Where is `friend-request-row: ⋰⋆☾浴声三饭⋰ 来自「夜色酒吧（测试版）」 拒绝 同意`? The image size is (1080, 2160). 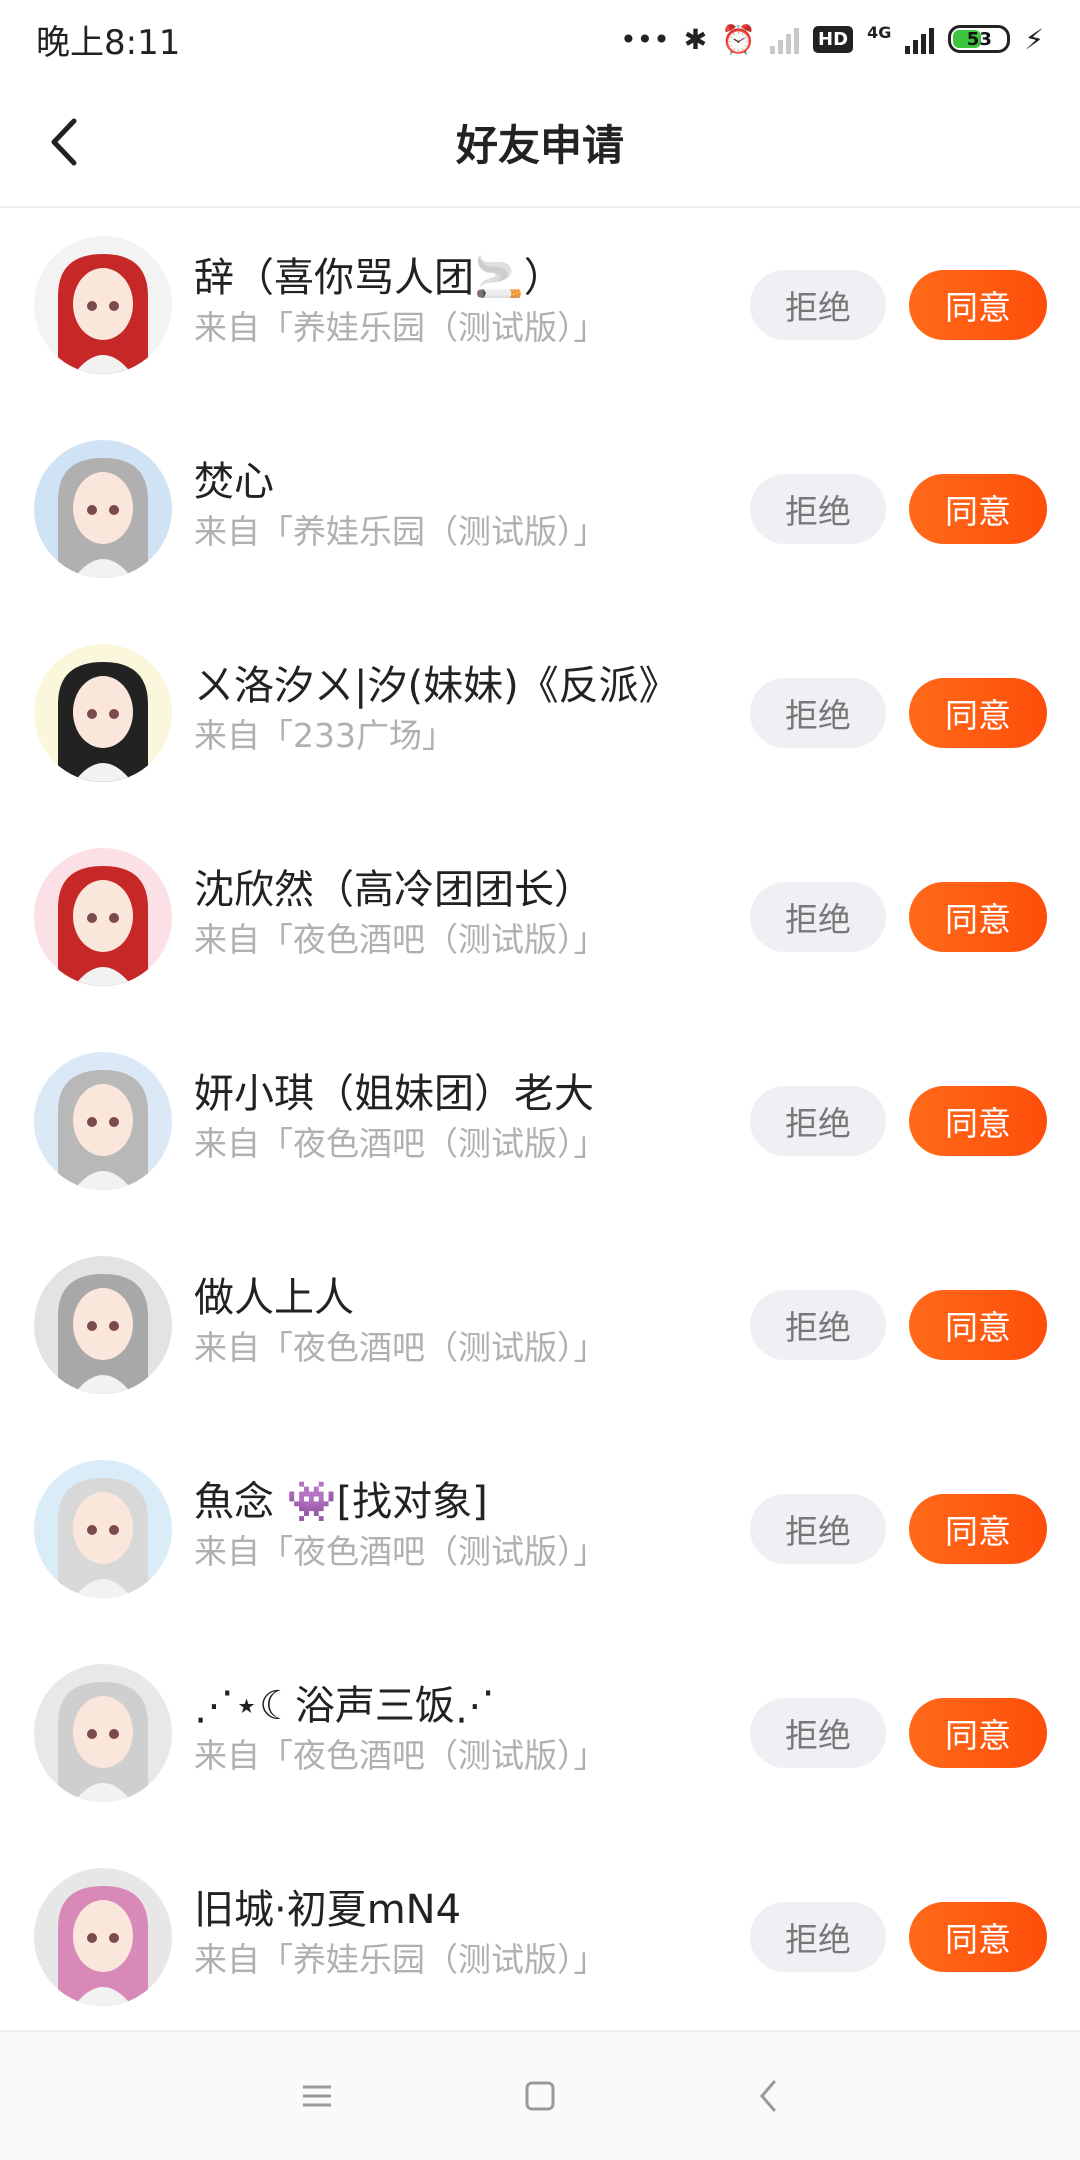
friend-request-row: ⋰⋆☾浴声三饭⋰ 来自「夜色酒吧（测试版）」 拒绝 同意 is located at coordinates (540, 1738).